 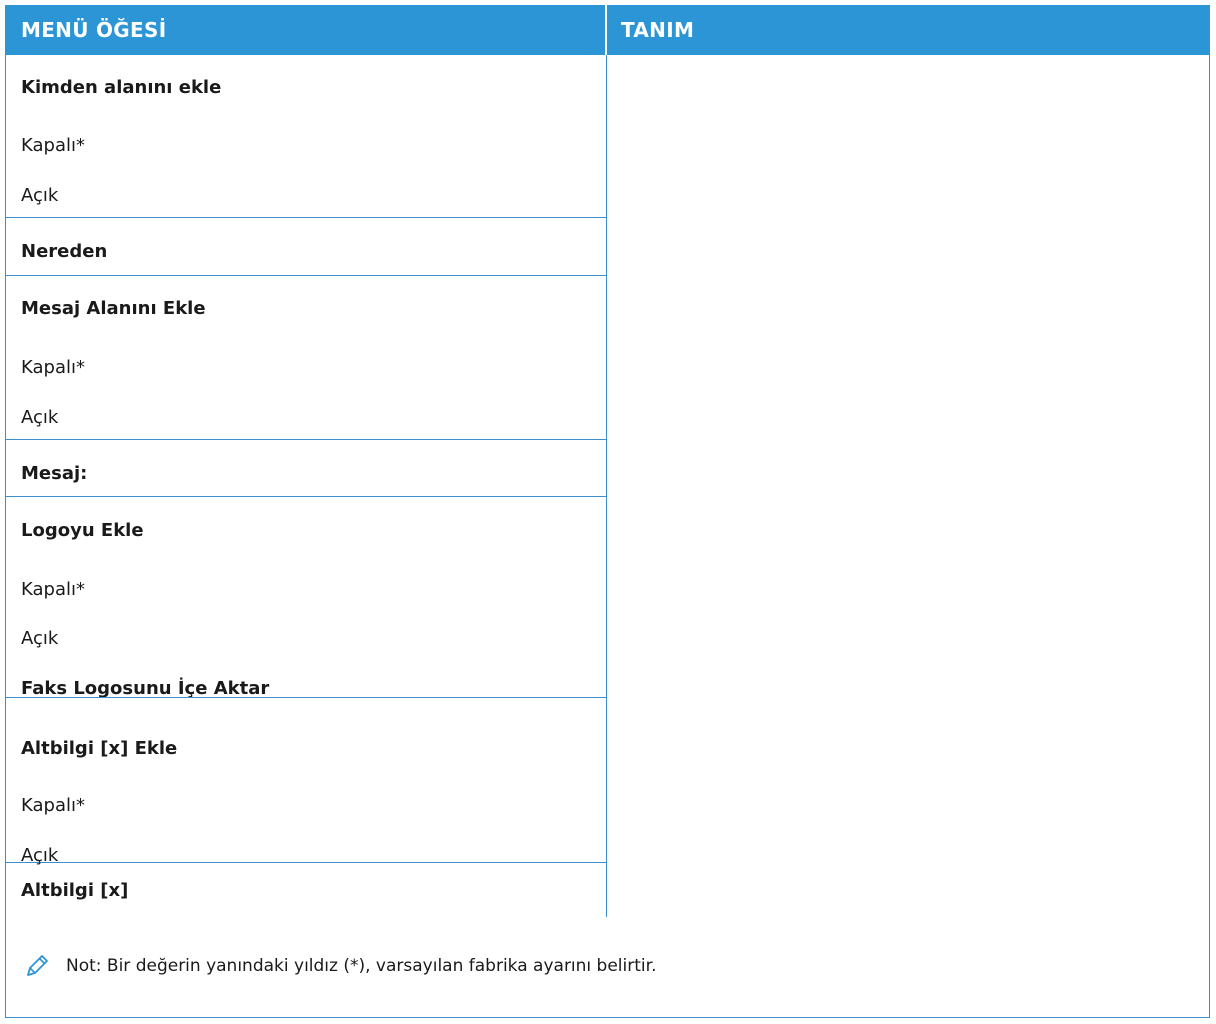 What do you see at coordinates (306, 782) in the screenshot?
I see `menu-group-footer-add: Altbilgi [x] Ekle Kapalı* Açık` at bounding box center [306, 782].